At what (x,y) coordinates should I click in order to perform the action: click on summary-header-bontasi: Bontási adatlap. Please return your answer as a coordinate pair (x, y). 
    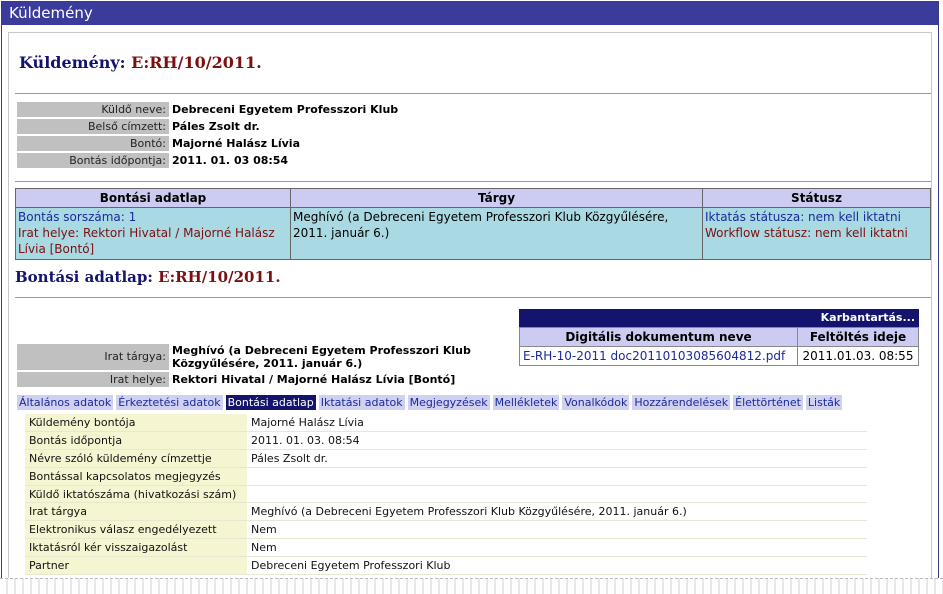
    Looking at the image, I should click on (153, 198).